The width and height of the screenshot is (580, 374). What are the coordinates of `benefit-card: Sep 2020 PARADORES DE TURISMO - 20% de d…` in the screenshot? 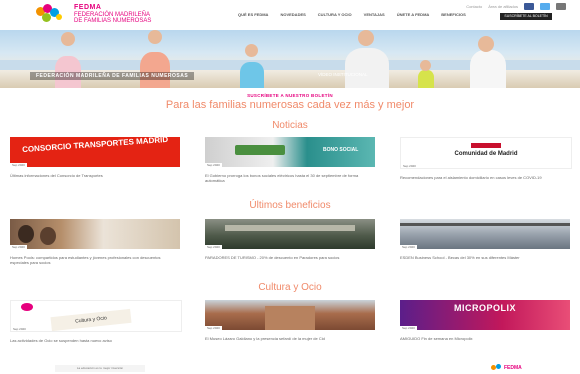 It's located at (290, 239).